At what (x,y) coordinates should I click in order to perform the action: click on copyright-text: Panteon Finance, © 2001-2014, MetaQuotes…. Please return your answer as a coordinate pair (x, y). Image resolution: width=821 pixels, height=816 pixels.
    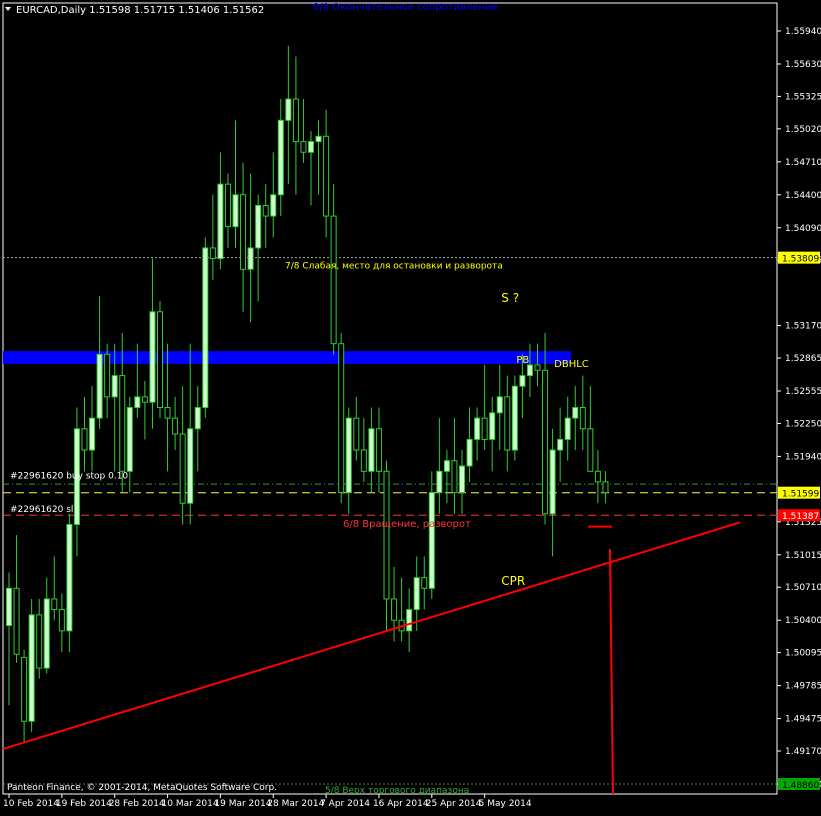
    Looking at the image, I should click on (142, 788).